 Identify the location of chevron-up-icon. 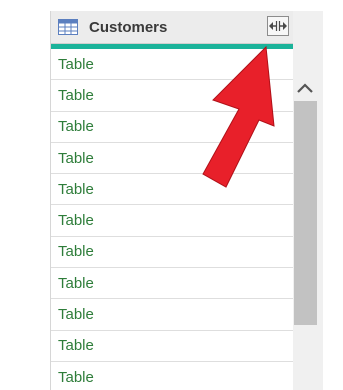
(305, 88).